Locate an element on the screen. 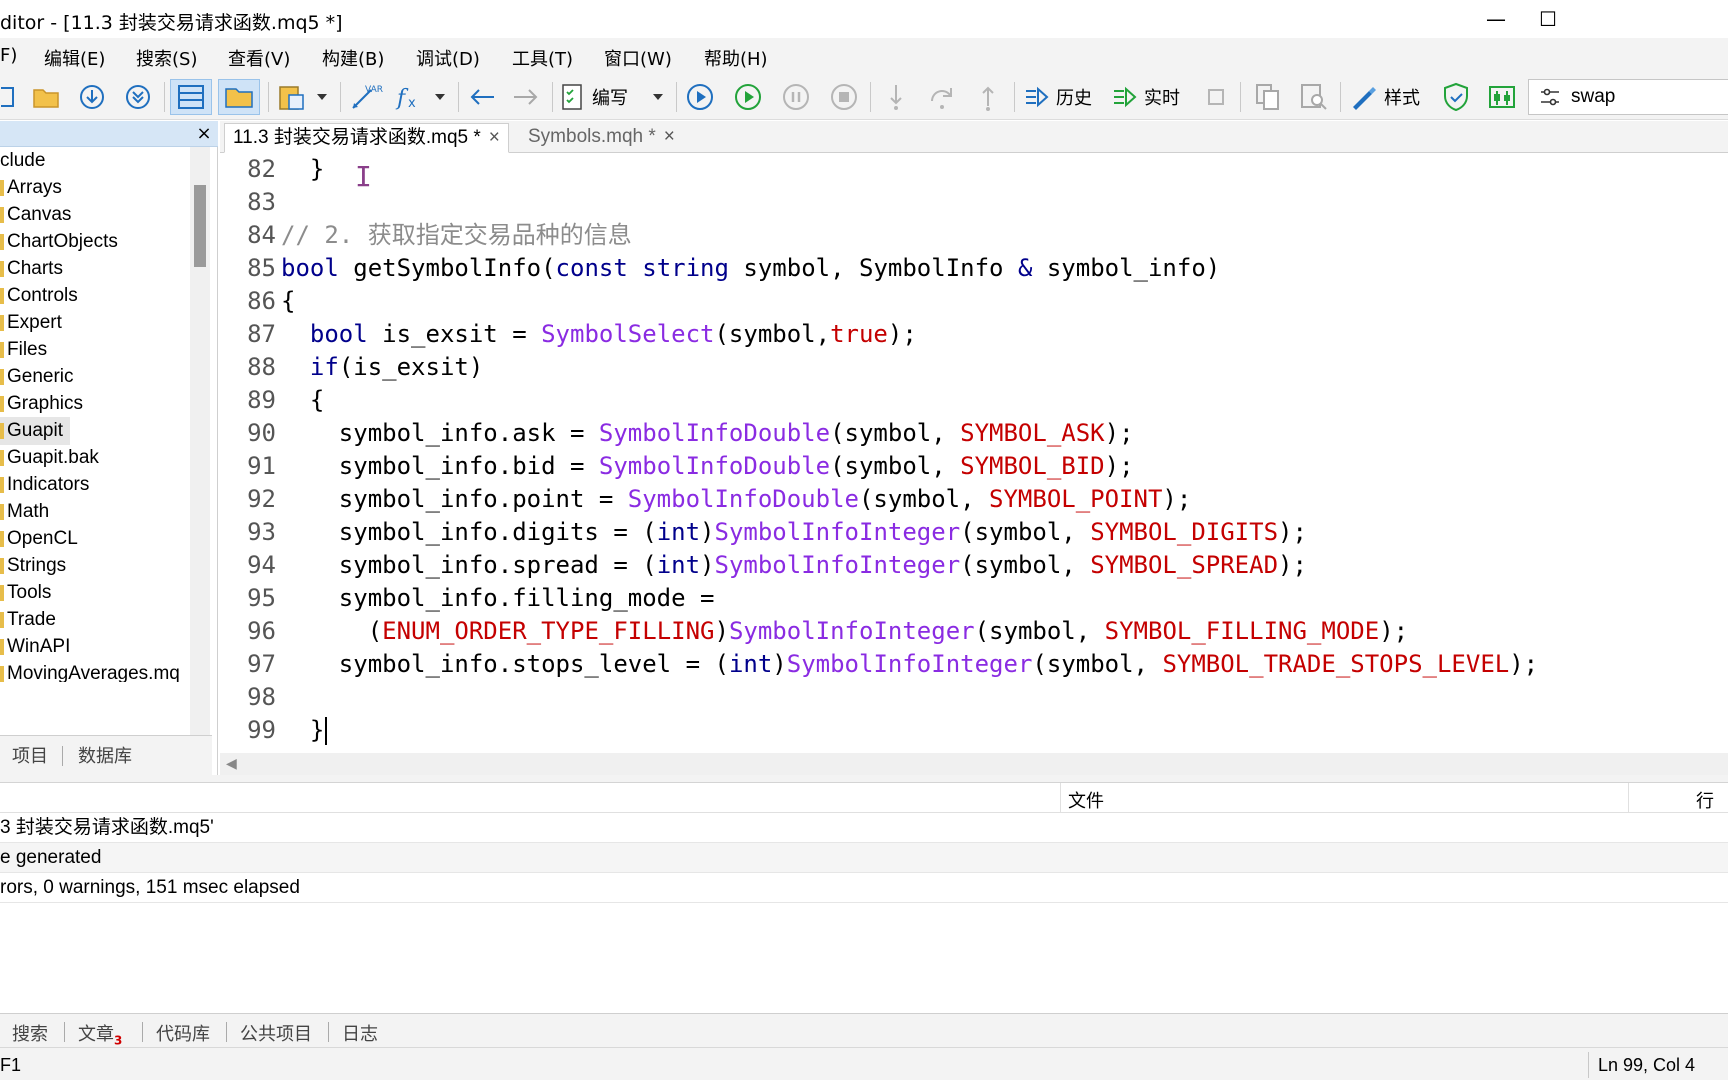 This screenshot has width=1728, height=1080. paste-dropdown-icon is located at coordinates (322, 97).